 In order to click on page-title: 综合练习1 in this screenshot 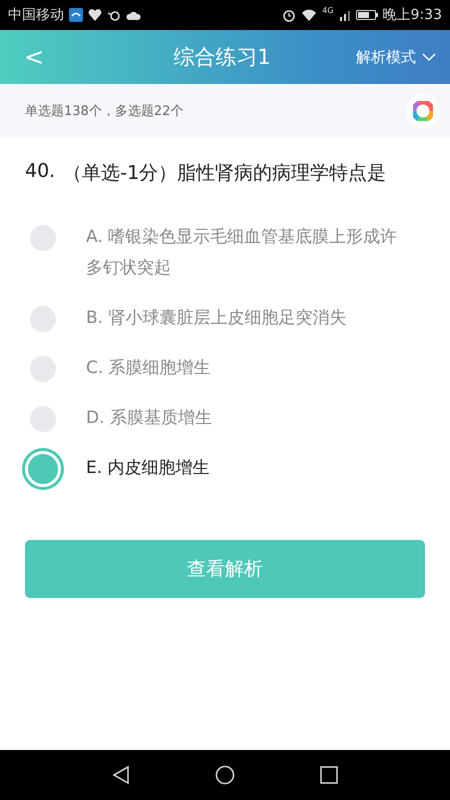, I will do `click(222, 57)`.